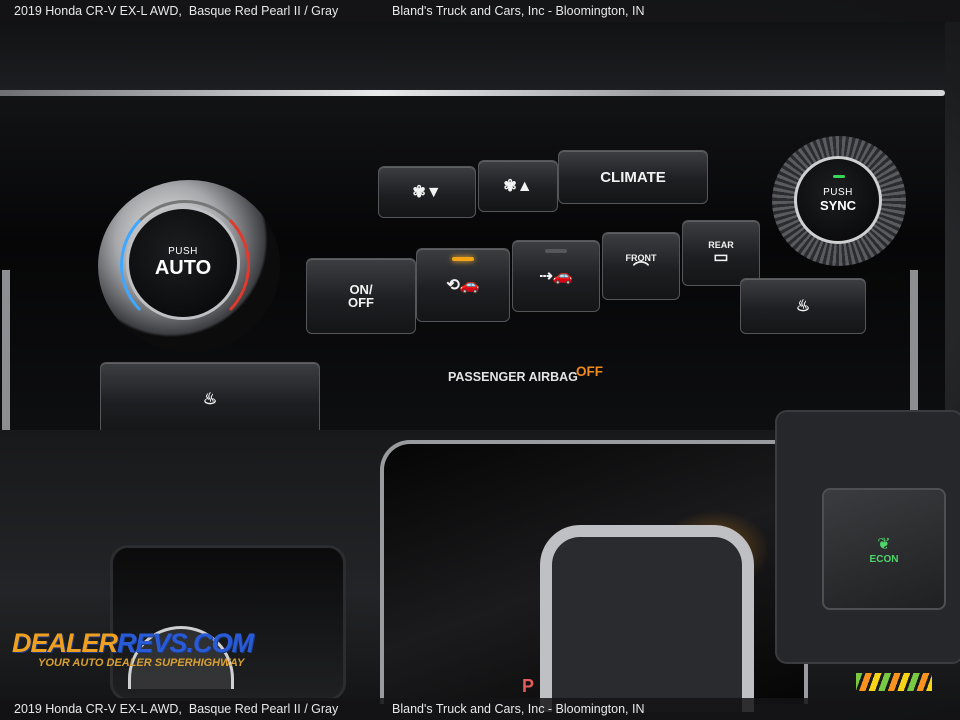 This screenshot has width=960, height=720. Describe the element at coordinates (894, 682) in the screenshot. I see `color-stripes-logo` at that location.